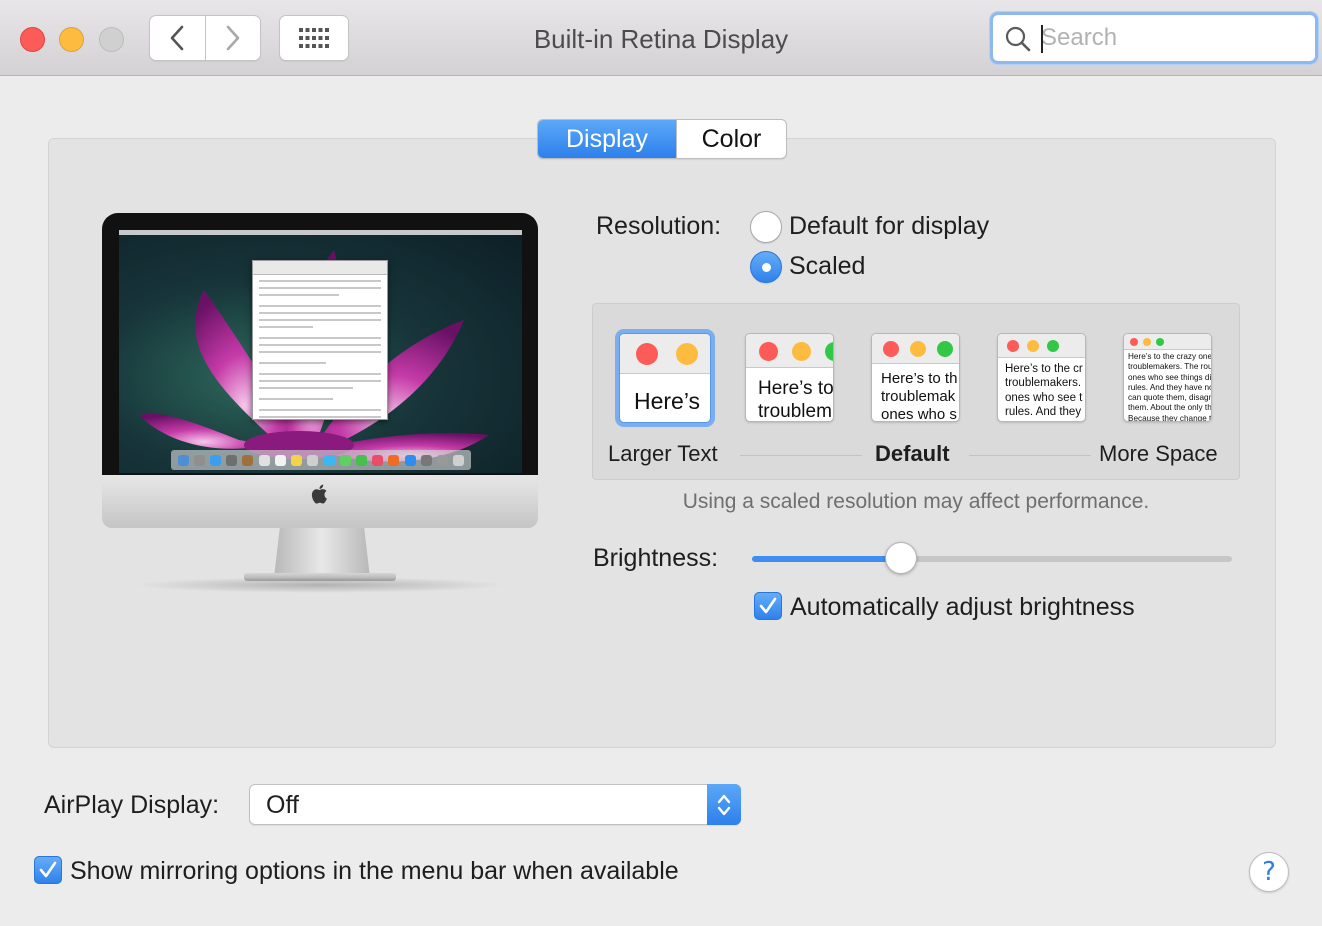 The width and height of the screenshot is (1322, 926). I want to click on question-mark-icon: ?, so click(1269, 872).